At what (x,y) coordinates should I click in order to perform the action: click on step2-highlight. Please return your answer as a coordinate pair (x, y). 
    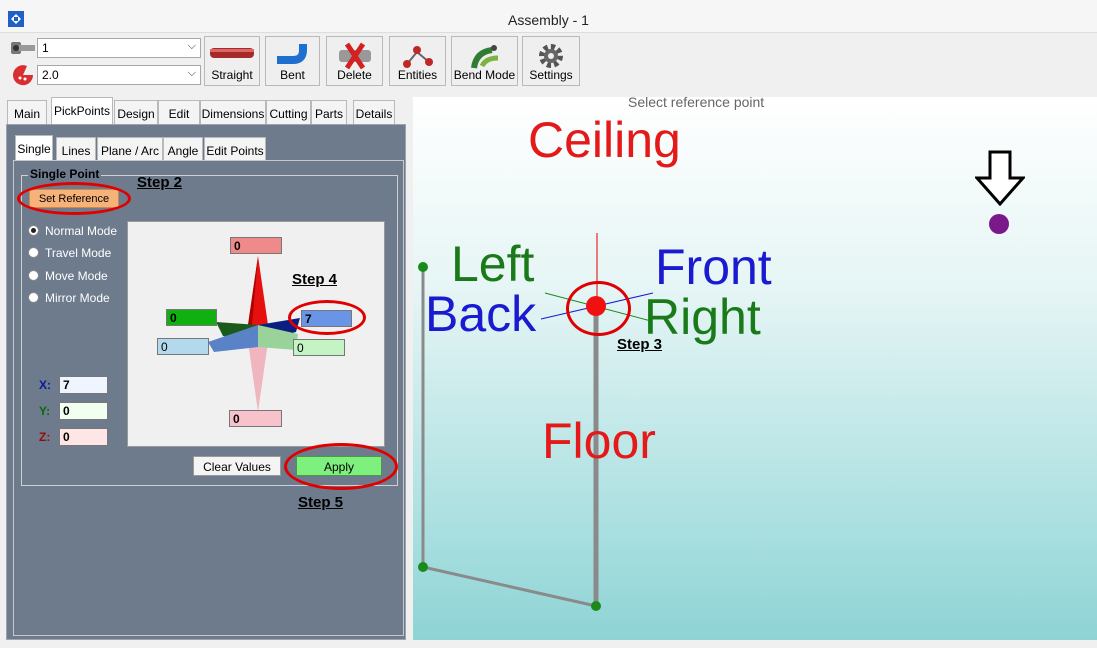
    Looking at the image, I should click on (74, 198).